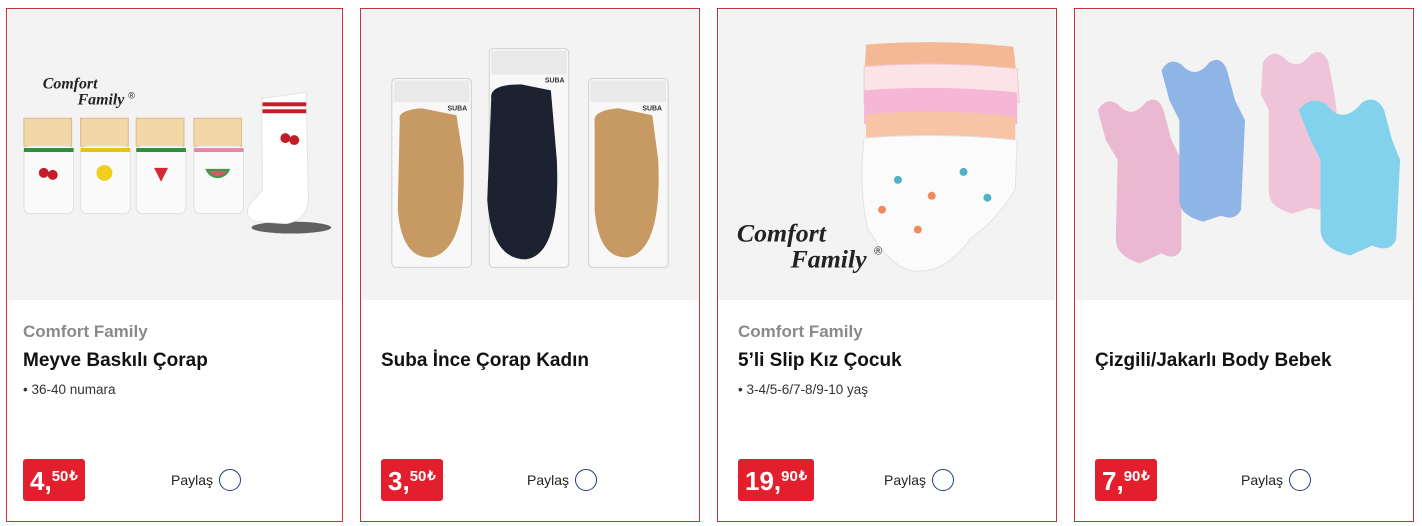 The height and width of the screenshot is (526, 1422). What do you see at coordinates (69, 389) in the screenshot?
I see `product-detail: • 36-40 numara` at bounding box center [69, 389].